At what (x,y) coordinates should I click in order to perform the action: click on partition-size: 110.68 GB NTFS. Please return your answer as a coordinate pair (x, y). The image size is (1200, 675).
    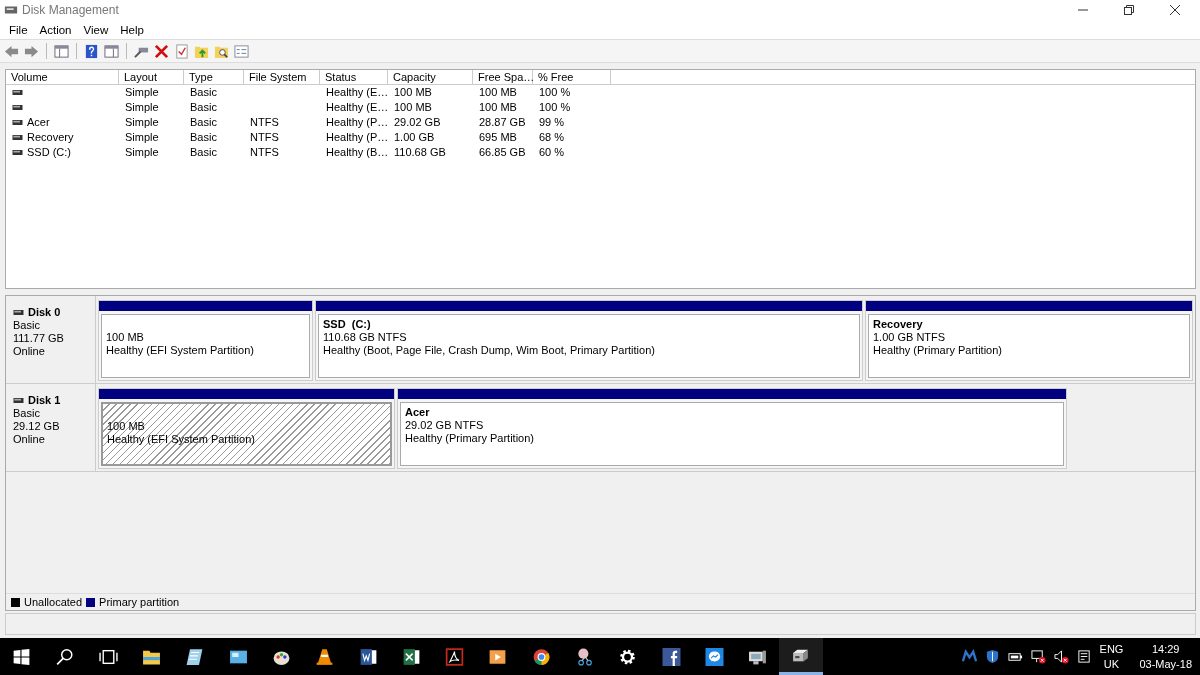
    Looking at the image, I should click on (365, 337).